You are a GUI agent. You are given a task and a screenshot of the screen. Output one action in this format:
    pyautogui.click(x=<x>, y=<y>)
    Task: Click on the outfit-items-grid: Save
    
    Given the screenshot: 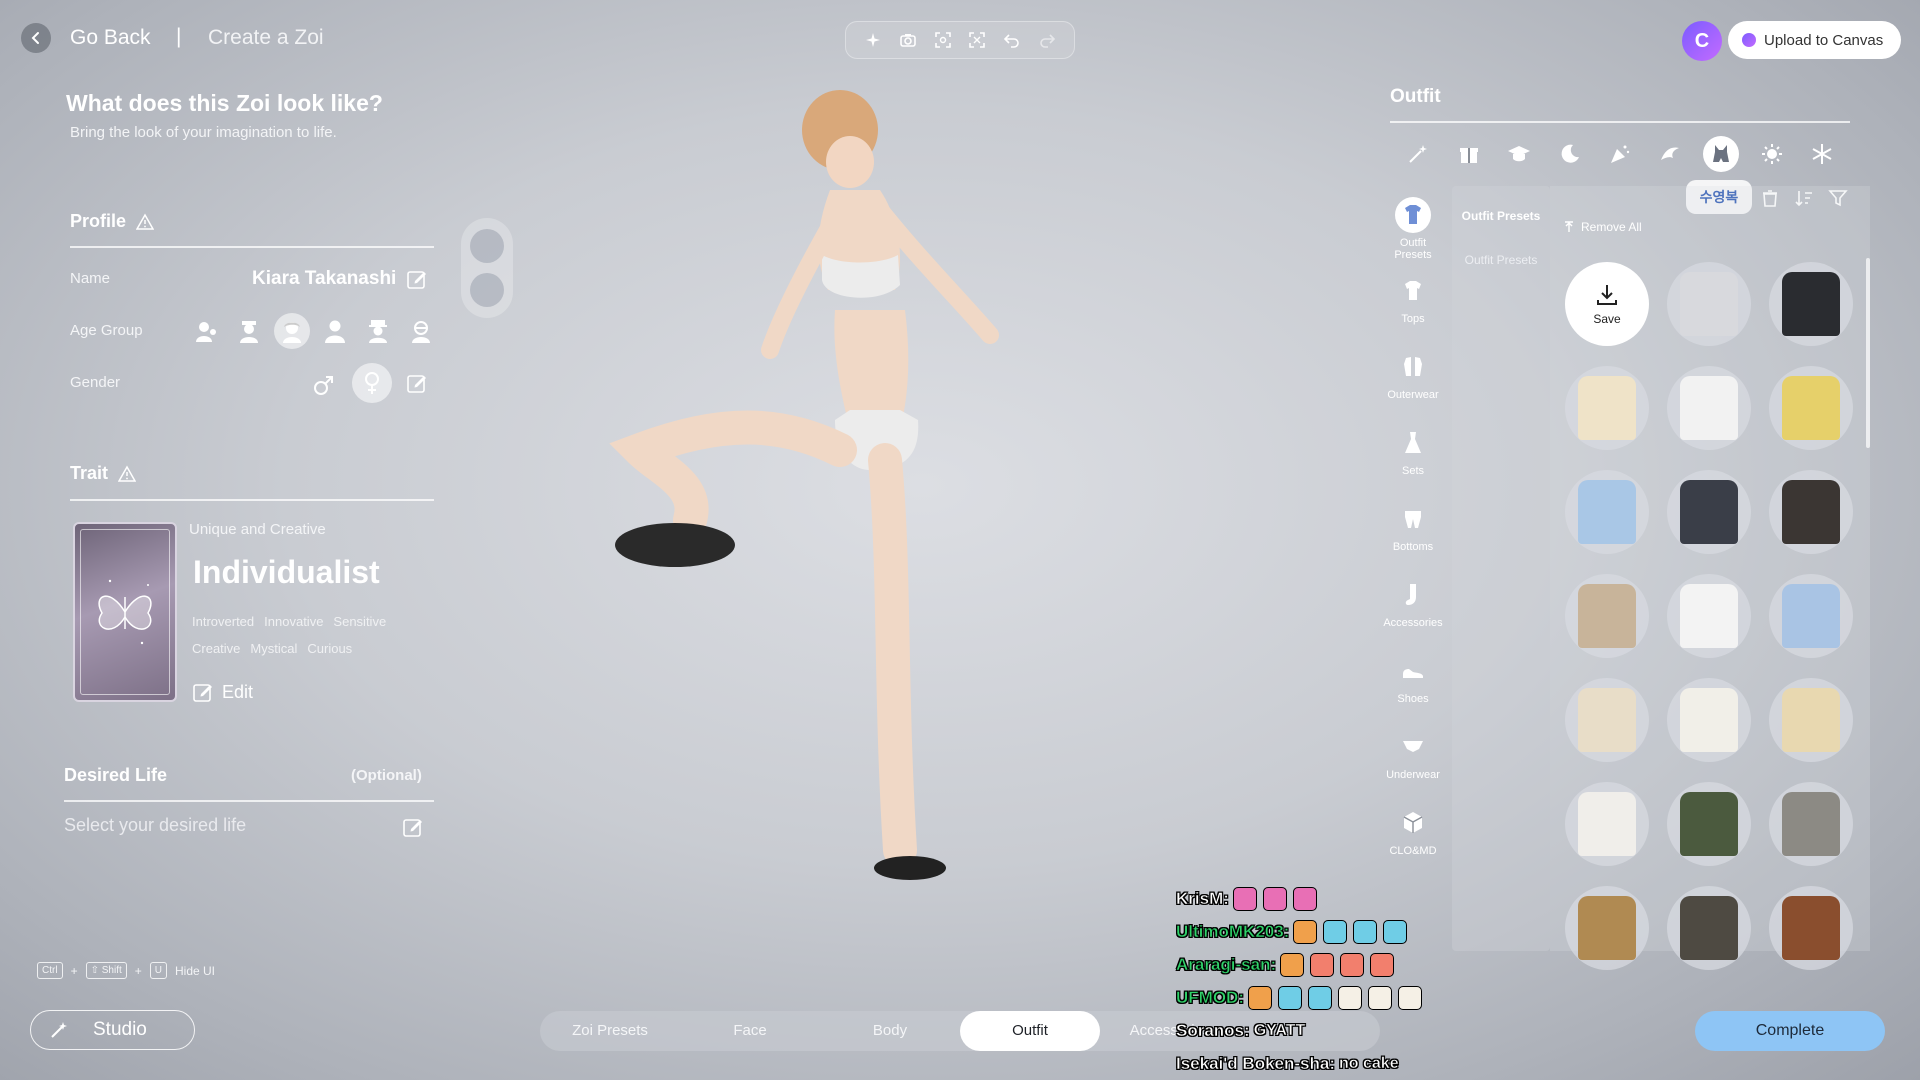 What is the action you would take?
    pyautogui.click(x=1709, y=616)
    